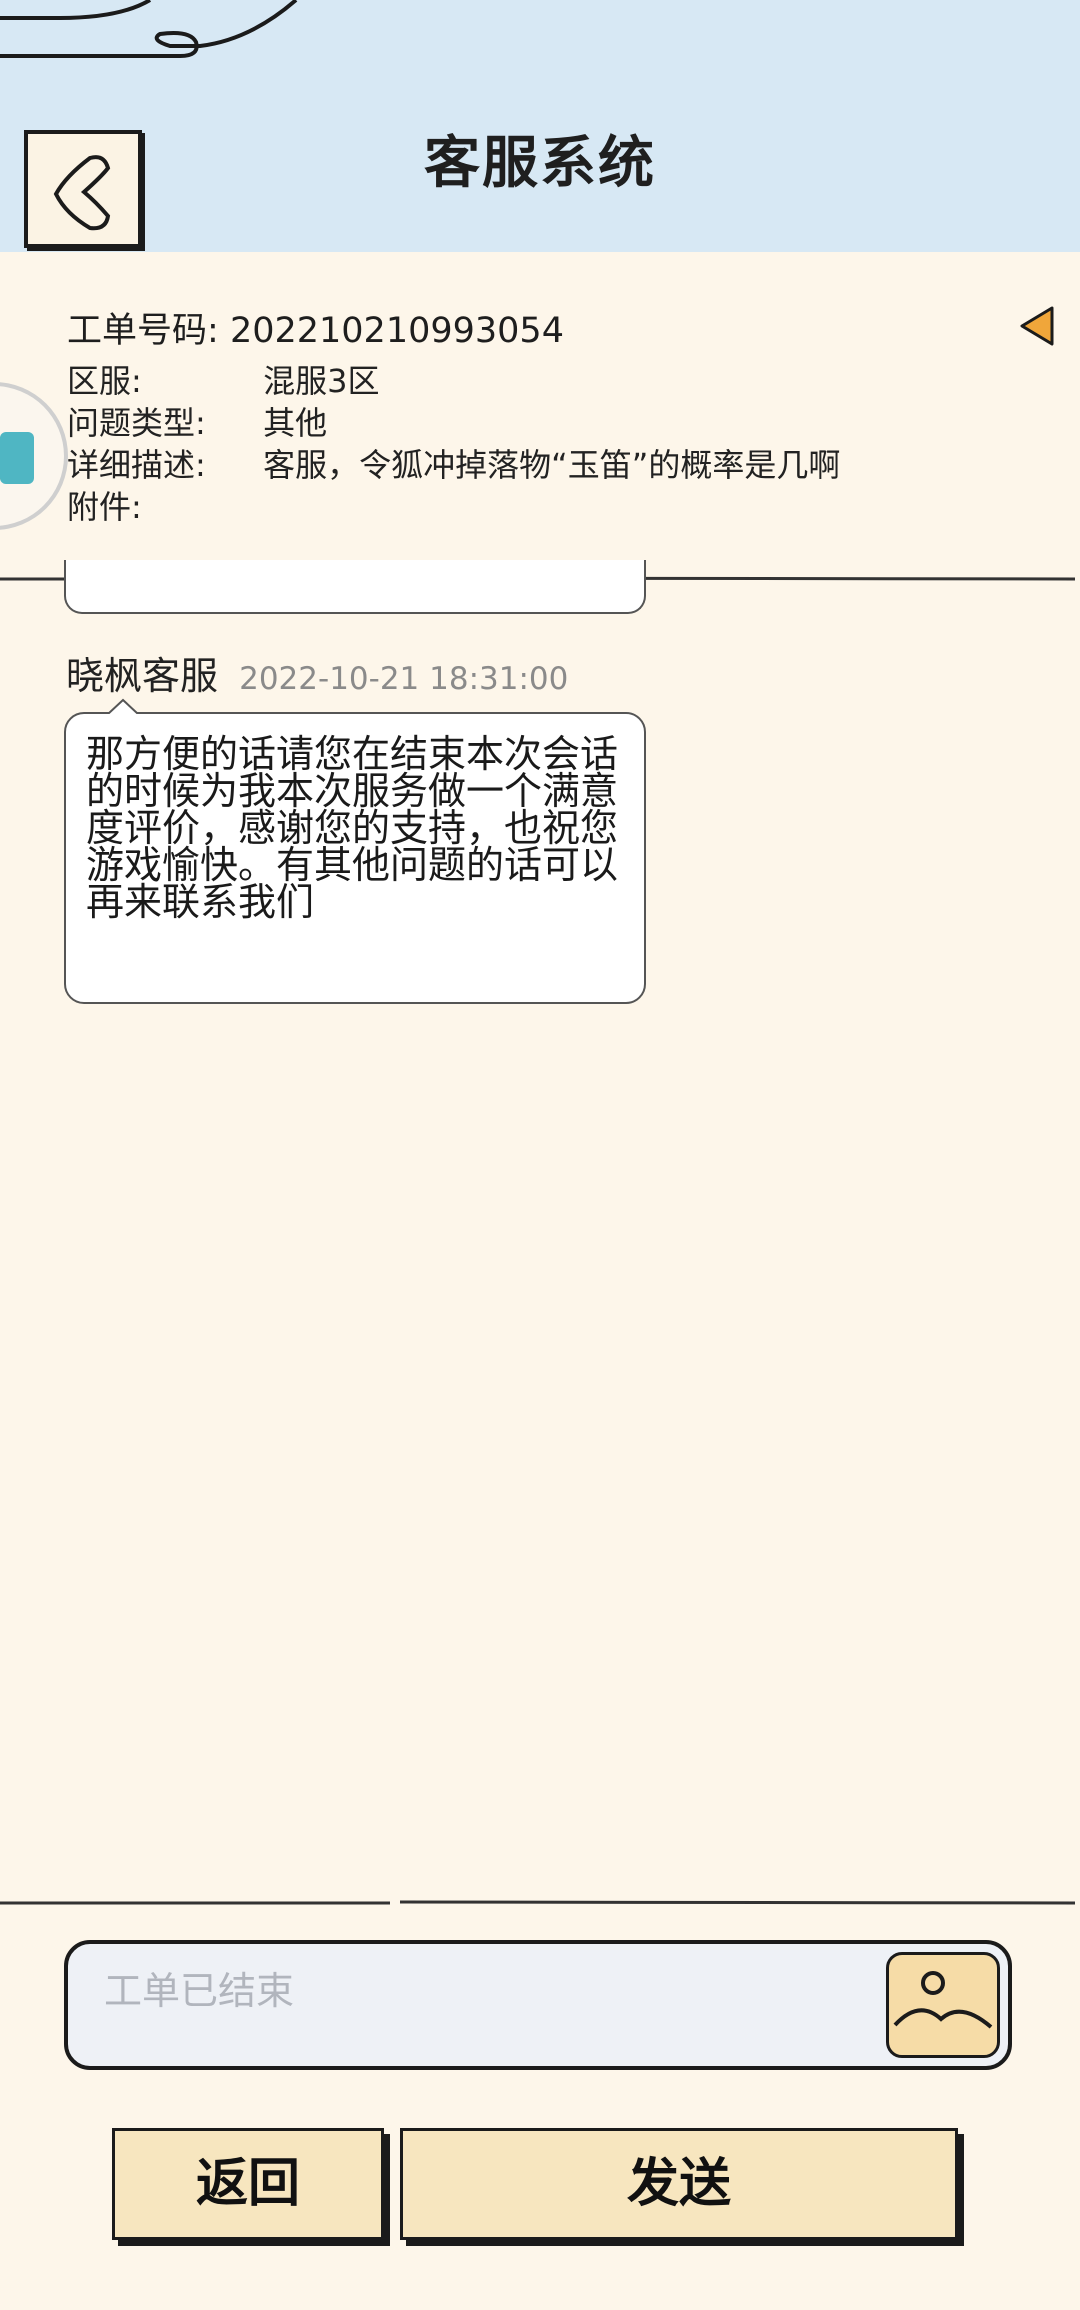  I want to click on field-value: 客服，令狐冲掉落物“玉笛”的概率是几啊, so click(552, 465).